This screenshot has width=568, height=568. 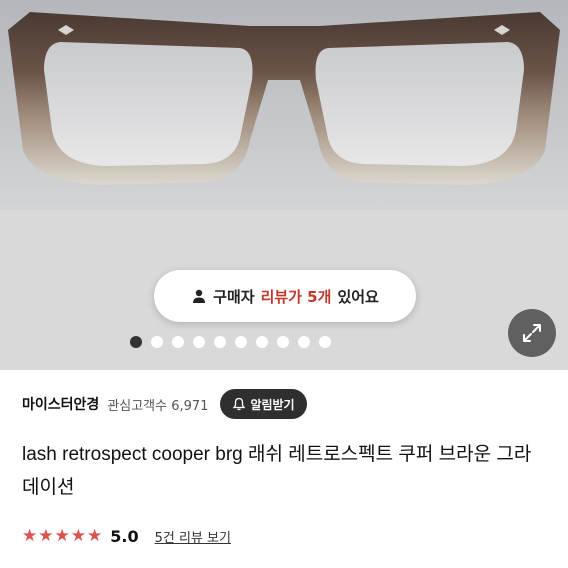 What do you see at coordinates (199, 296) in the screenshot?
I see `person-icon` at bounding box center [199, 296].